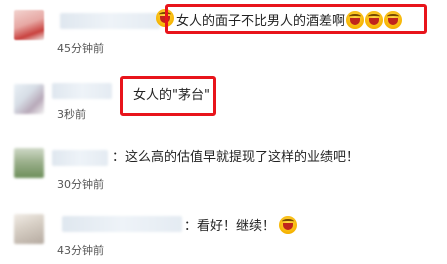 The height and width of the screenshot is (264, 447). I want to click on comment-text: 女人的面子不比男人的酒差啊, so click(289, 20).